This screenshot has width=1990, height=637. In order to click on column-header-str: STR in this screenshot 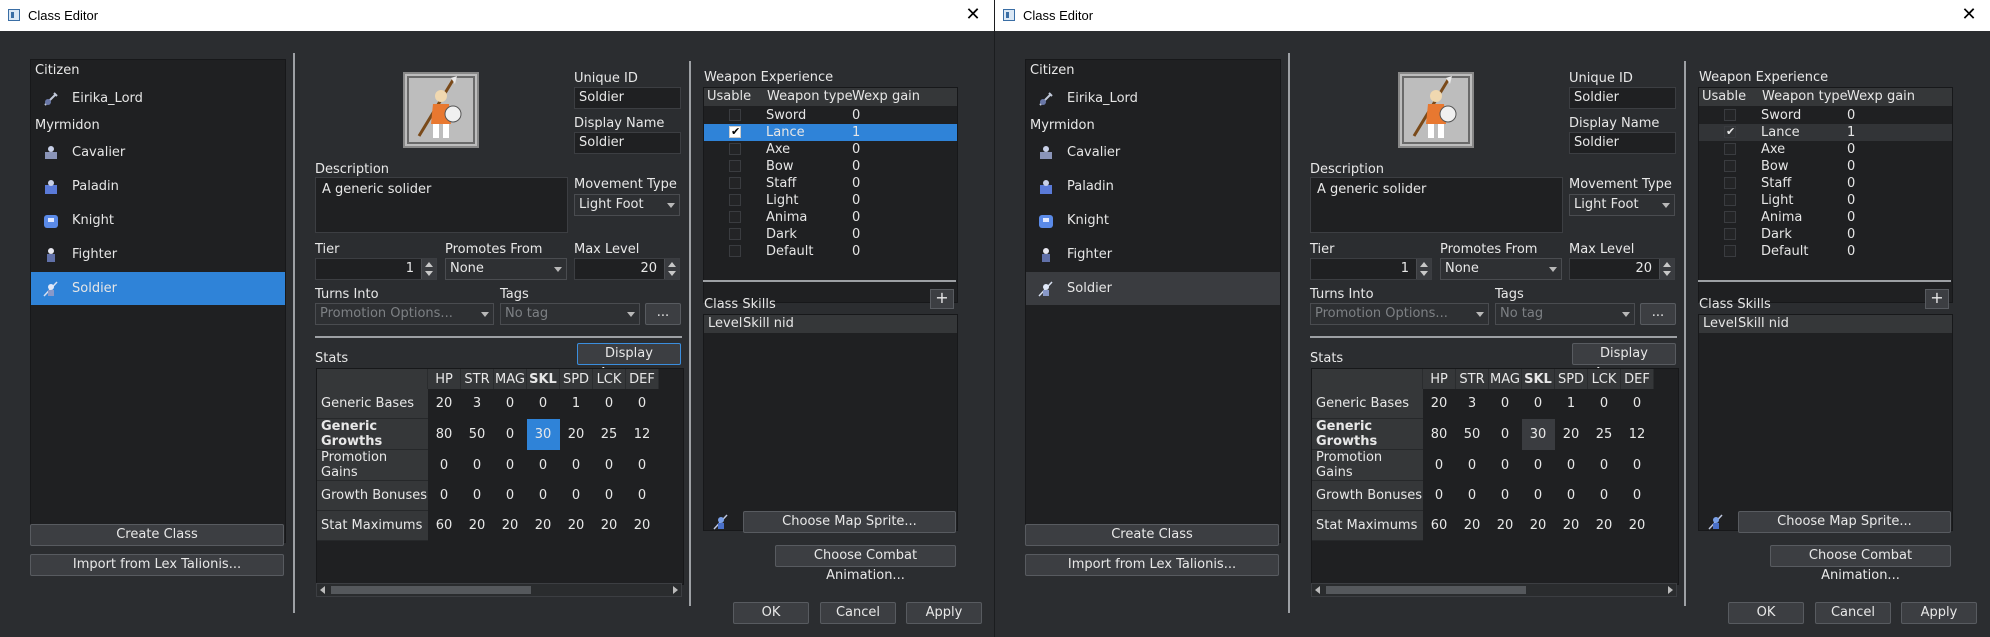, I will do `click(1472, 379)`.